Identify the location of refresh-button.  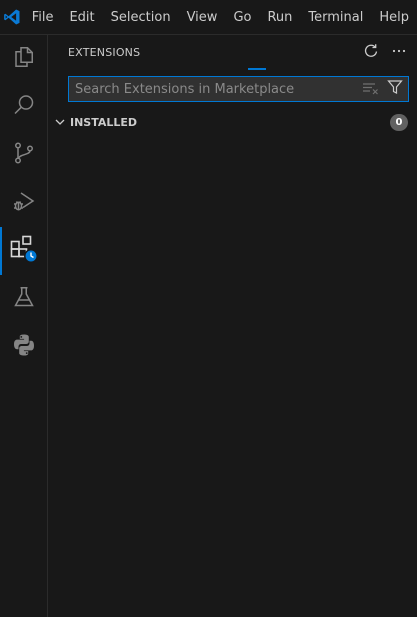
(371, 53).